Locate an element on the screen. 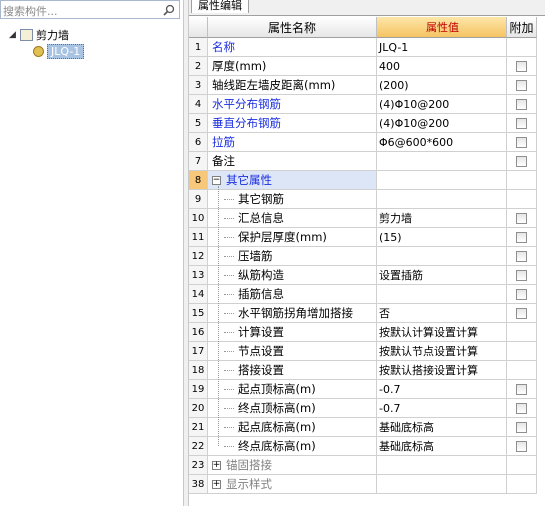  property-name-cell: 水平分布钢筋 is located at coordinates (292, 104).